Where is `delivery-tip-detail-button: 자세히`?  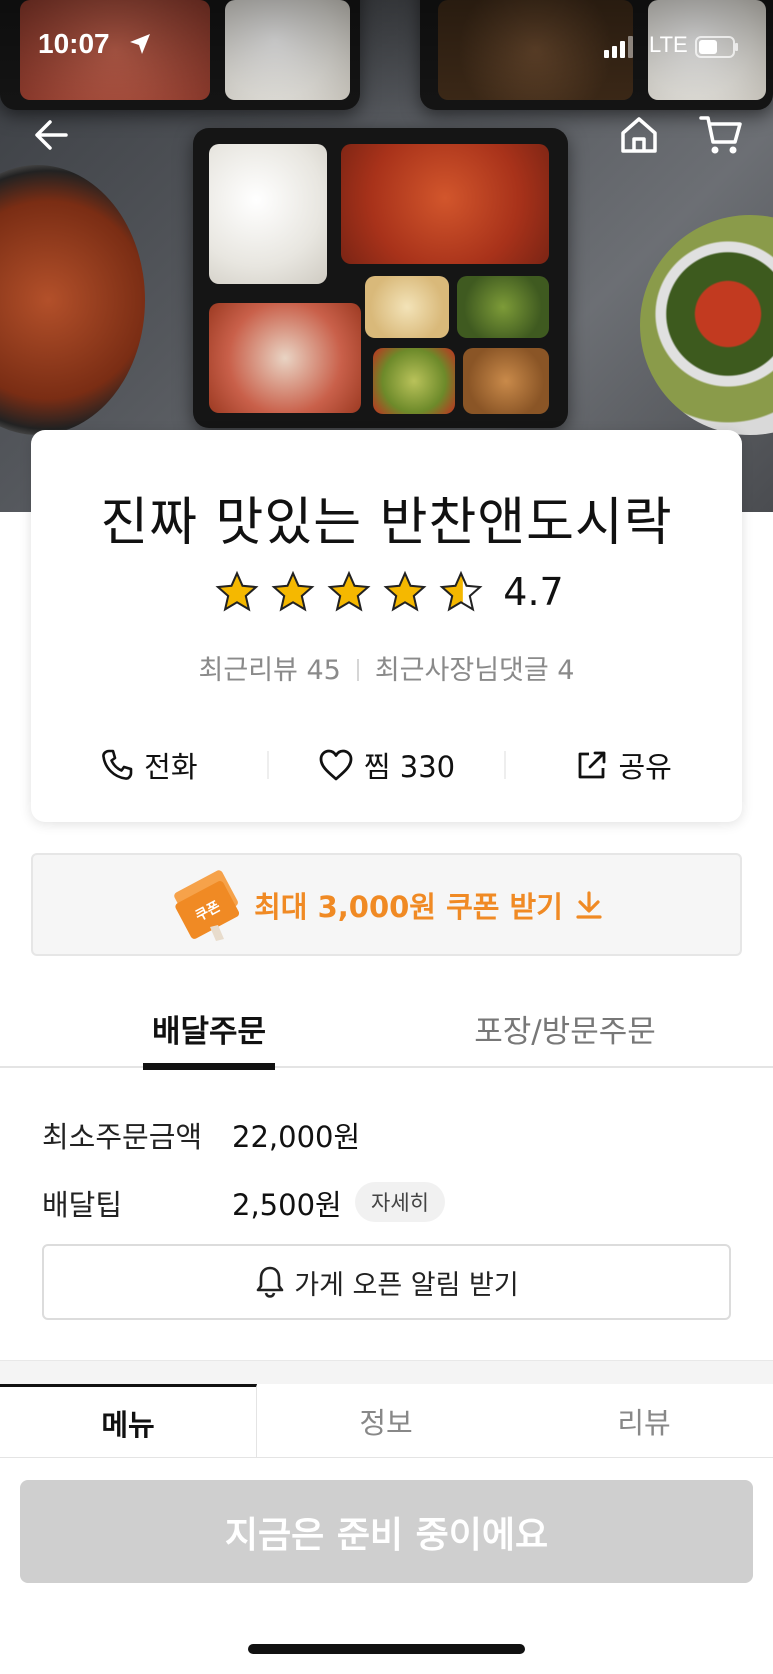
delivery-tip-detail-button: 자세히 is located at coordinates (400, 1202).